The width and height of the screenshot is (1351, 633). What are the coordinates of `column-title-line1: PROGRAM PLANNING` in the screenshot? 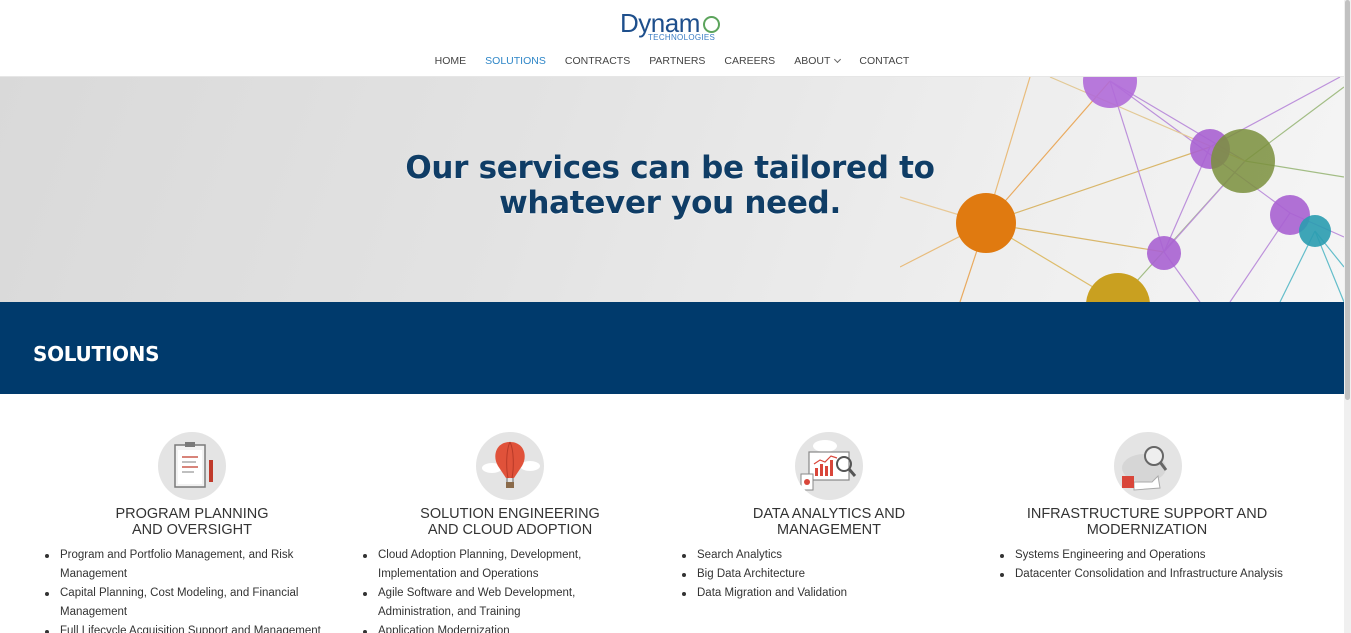 It's located at (192, 514).